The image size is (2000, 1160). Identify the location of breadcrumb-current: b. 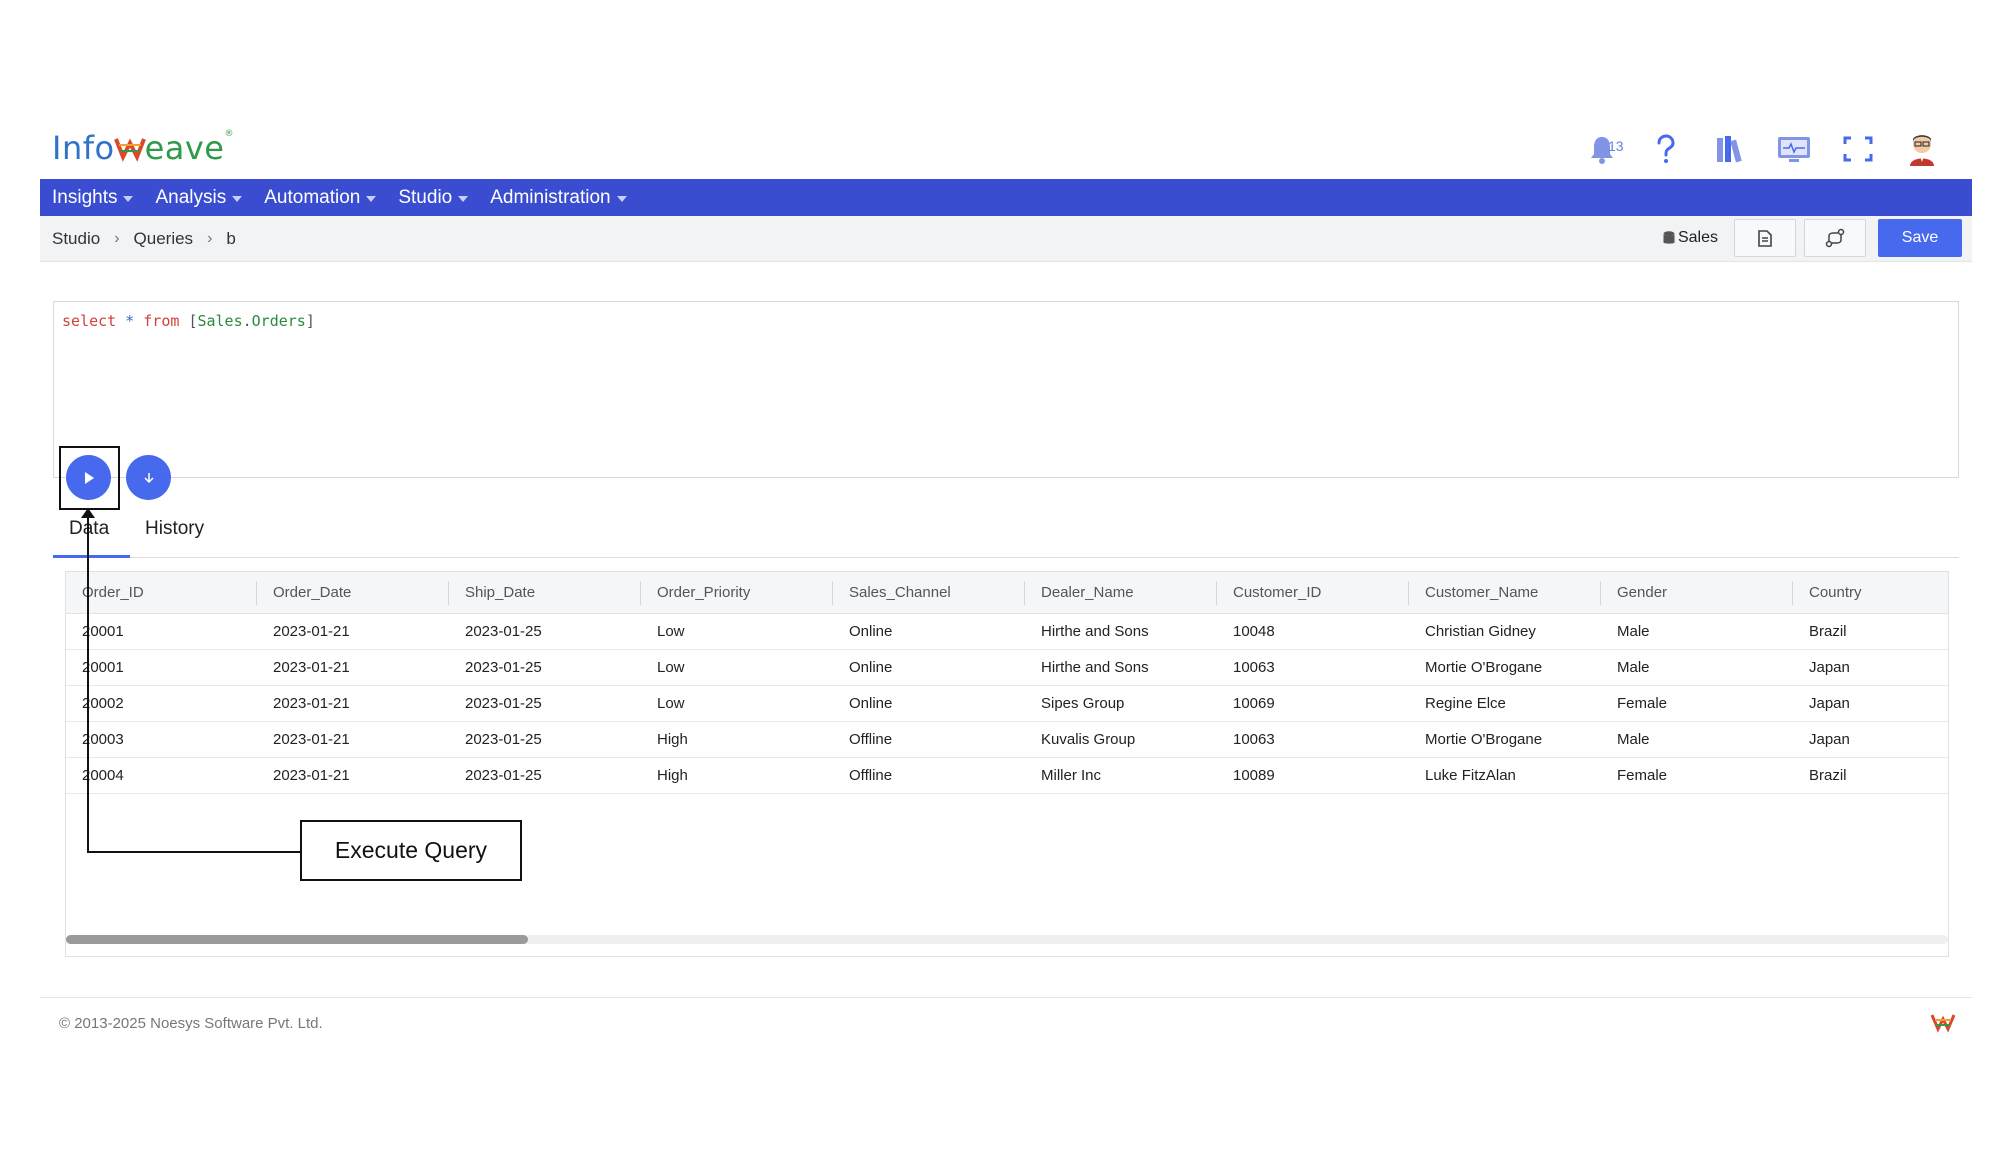
(231, 238).